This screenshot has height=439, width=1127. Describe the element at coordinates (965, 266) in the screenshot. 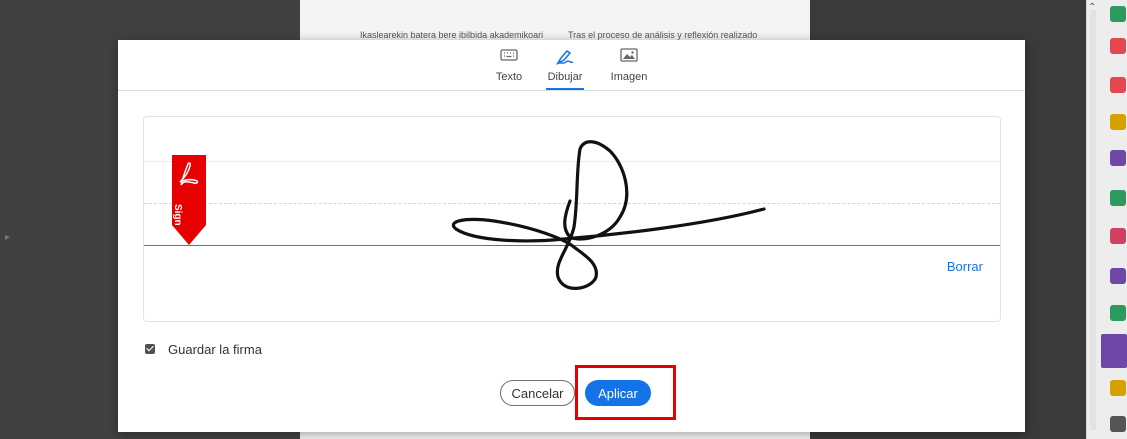

I see `clear-signature-link: Borrar` at that location.